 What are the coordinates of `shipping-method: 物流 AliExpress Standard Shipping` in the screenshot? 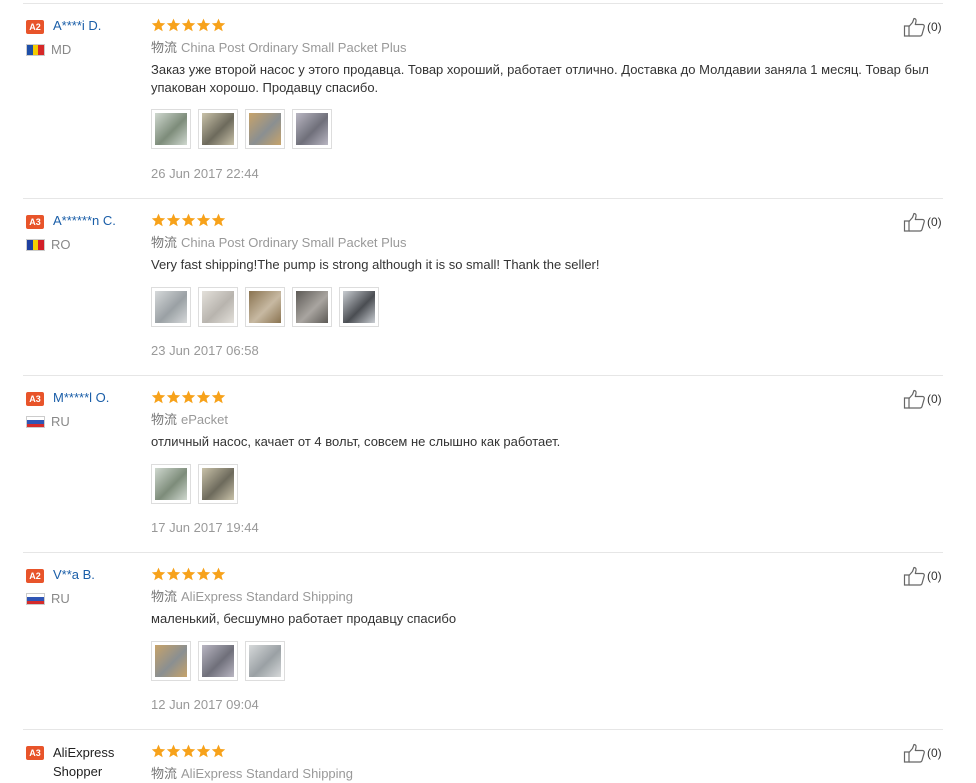 It's located at (252, 774).